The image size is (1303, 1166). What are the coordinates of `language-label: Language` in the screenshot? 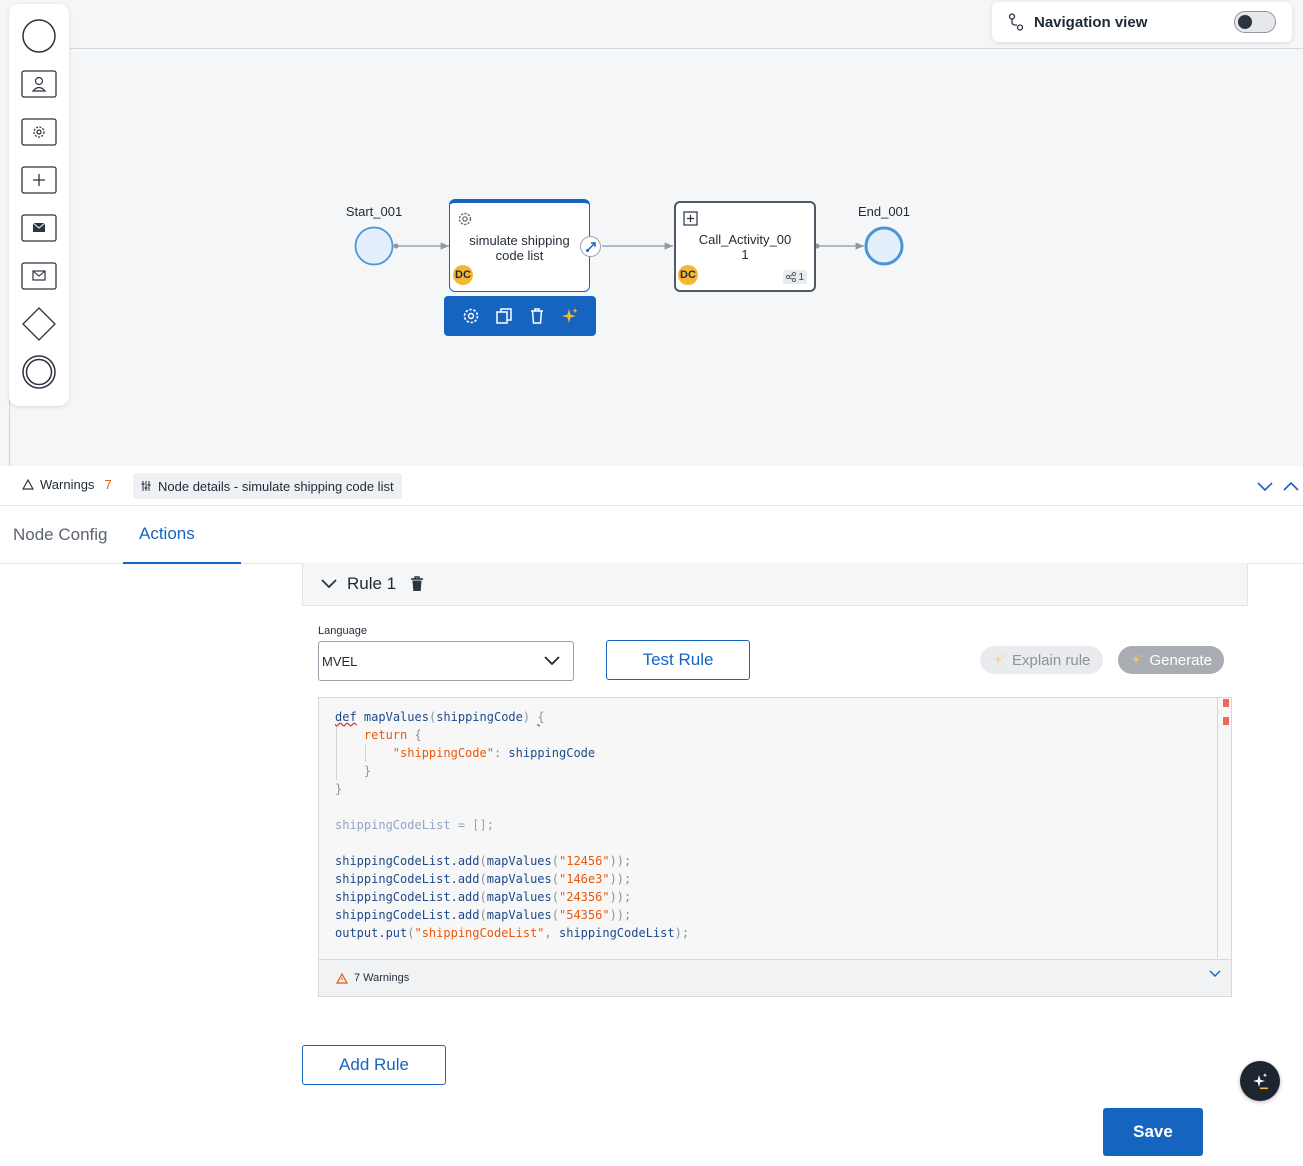 It's located at (342, 631).